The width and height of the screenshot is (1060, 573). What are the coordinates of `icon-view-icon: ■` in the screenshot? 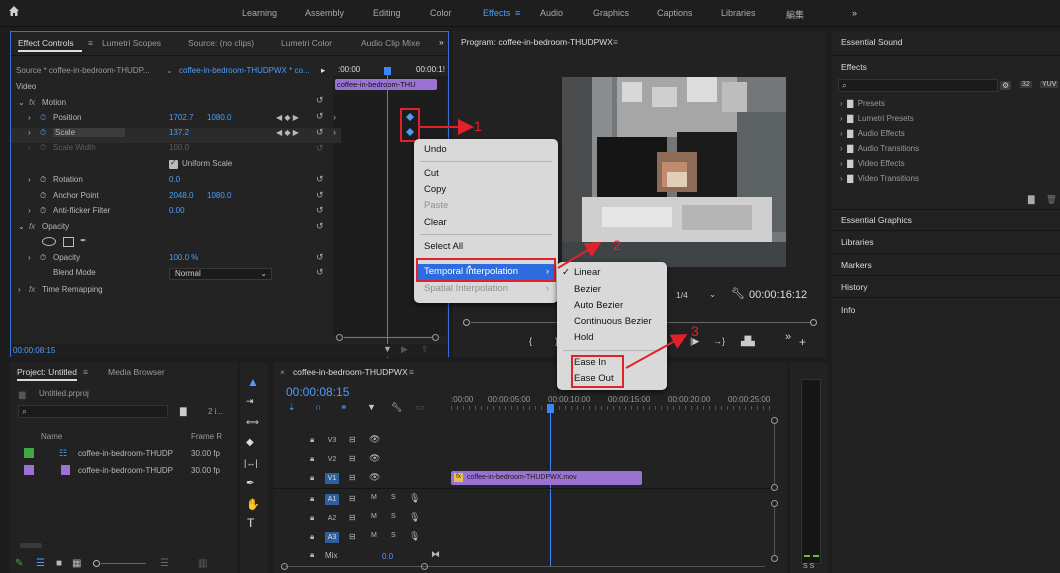 It's located at (59, 563).